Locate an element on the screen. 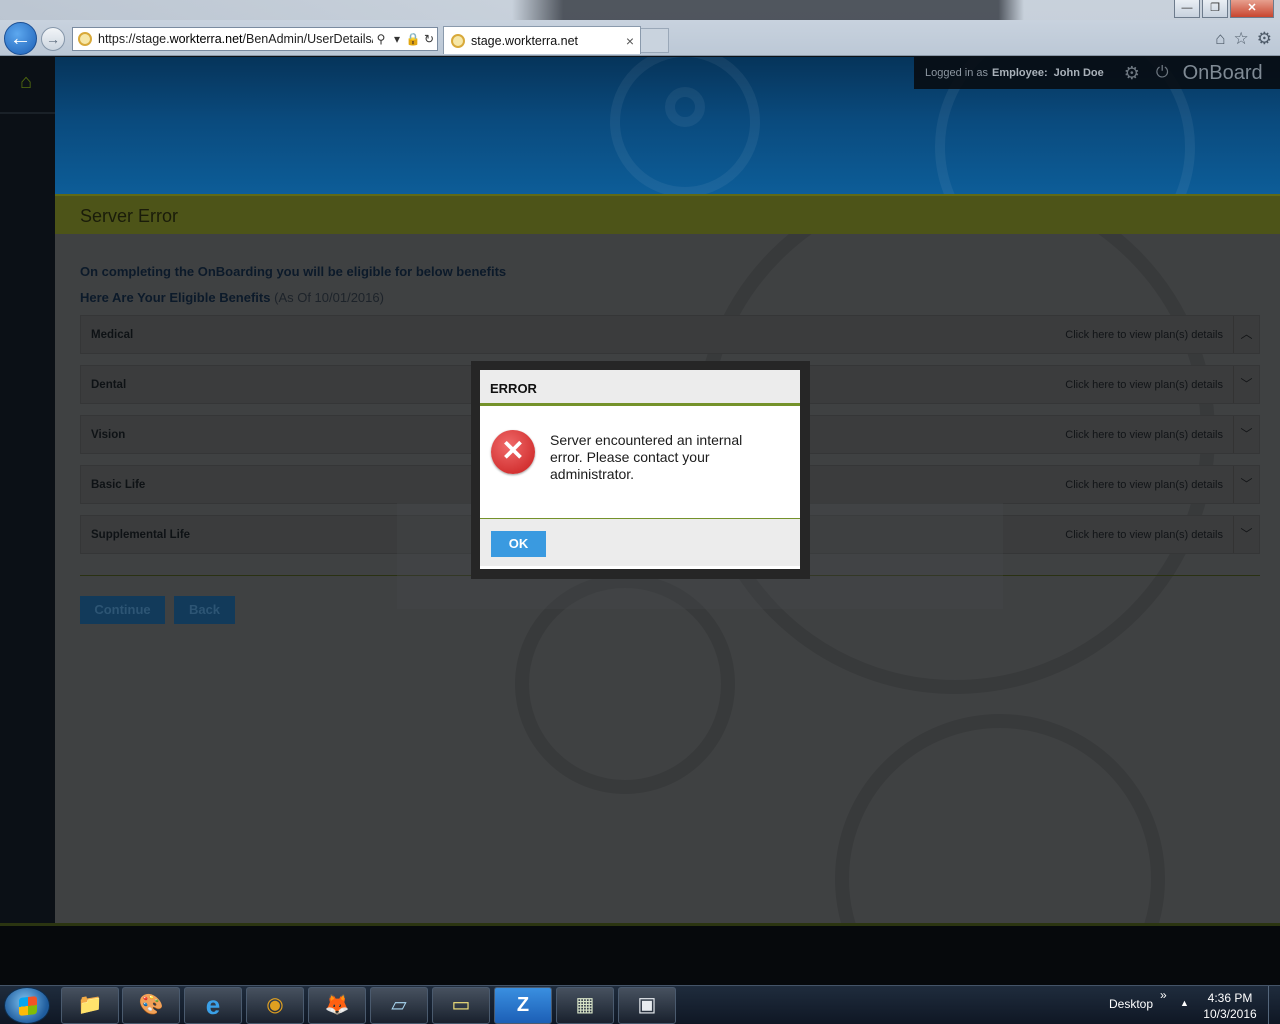 This screenshot has height=1024, width=1280. favorites-star-icon: ☆ is located at coordinates (1241, 39).